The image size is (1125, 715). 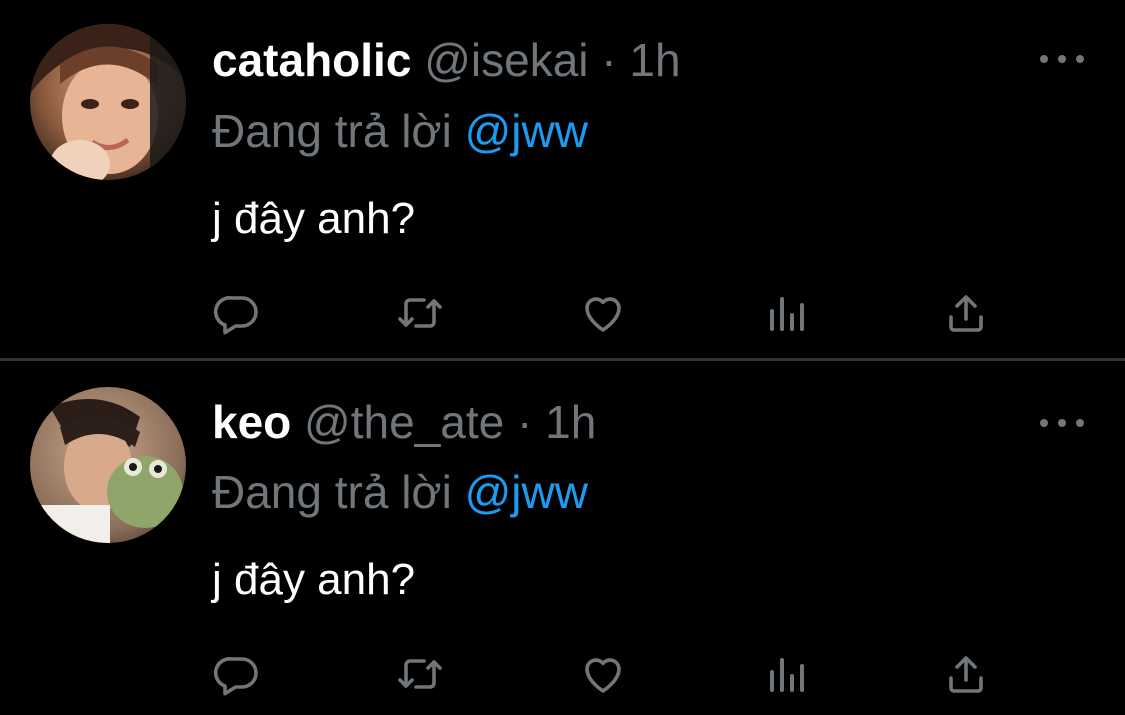 I want to click on user-handle: @isekai, so click(x=506, y=60).